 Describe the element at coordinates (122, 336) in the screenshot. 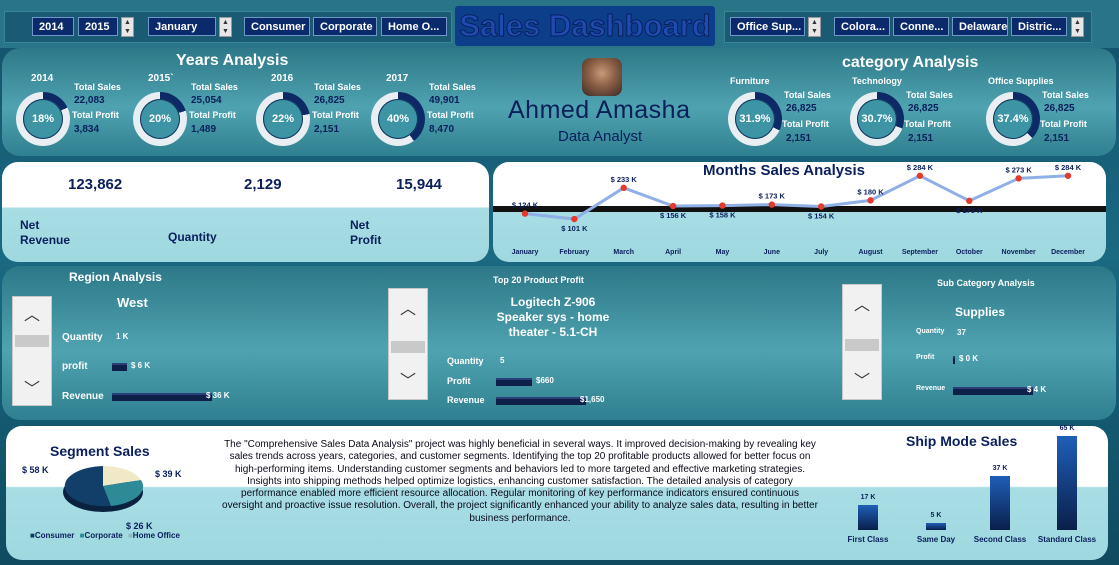

I see `region-row-value-0: 1 K` at that location.